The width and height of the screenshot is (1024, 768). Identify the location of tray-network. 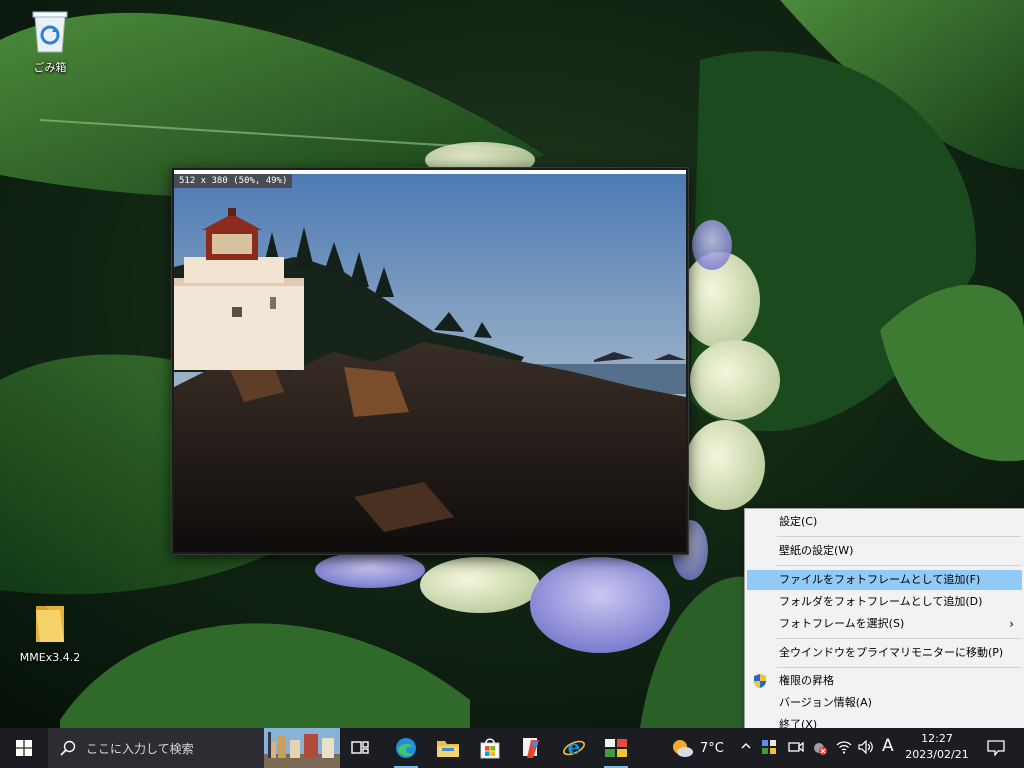
(844, 747).